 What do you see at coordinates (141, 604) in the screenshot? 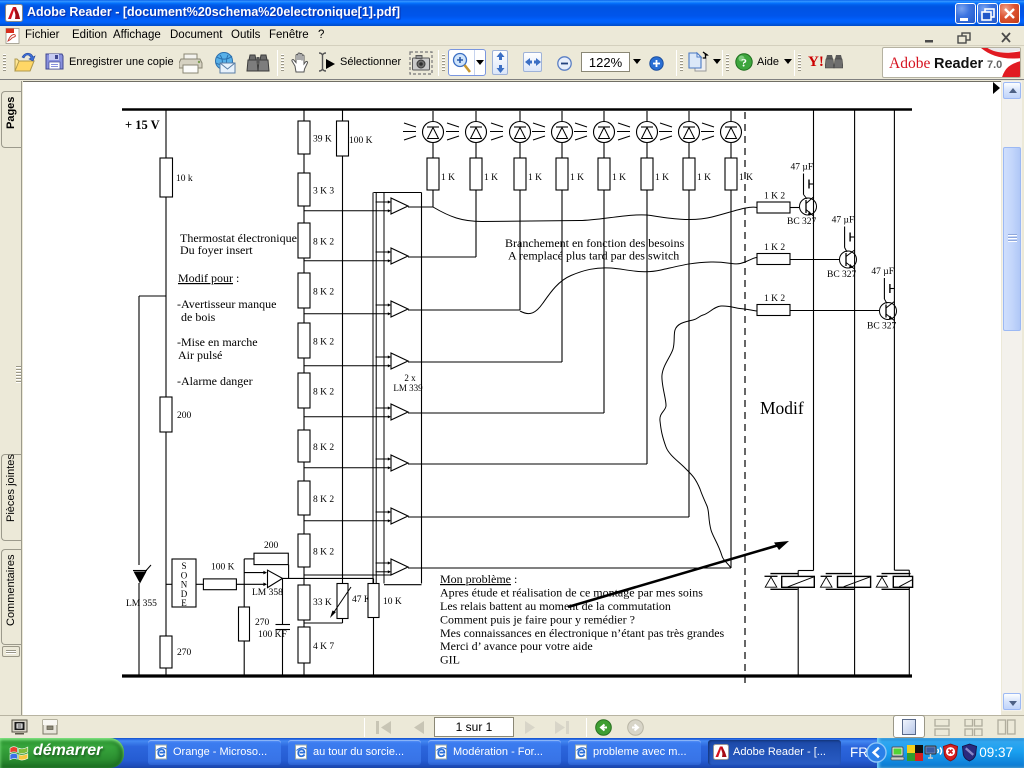
I see `svg-text: LM 355` at bounding box center [141, 604].